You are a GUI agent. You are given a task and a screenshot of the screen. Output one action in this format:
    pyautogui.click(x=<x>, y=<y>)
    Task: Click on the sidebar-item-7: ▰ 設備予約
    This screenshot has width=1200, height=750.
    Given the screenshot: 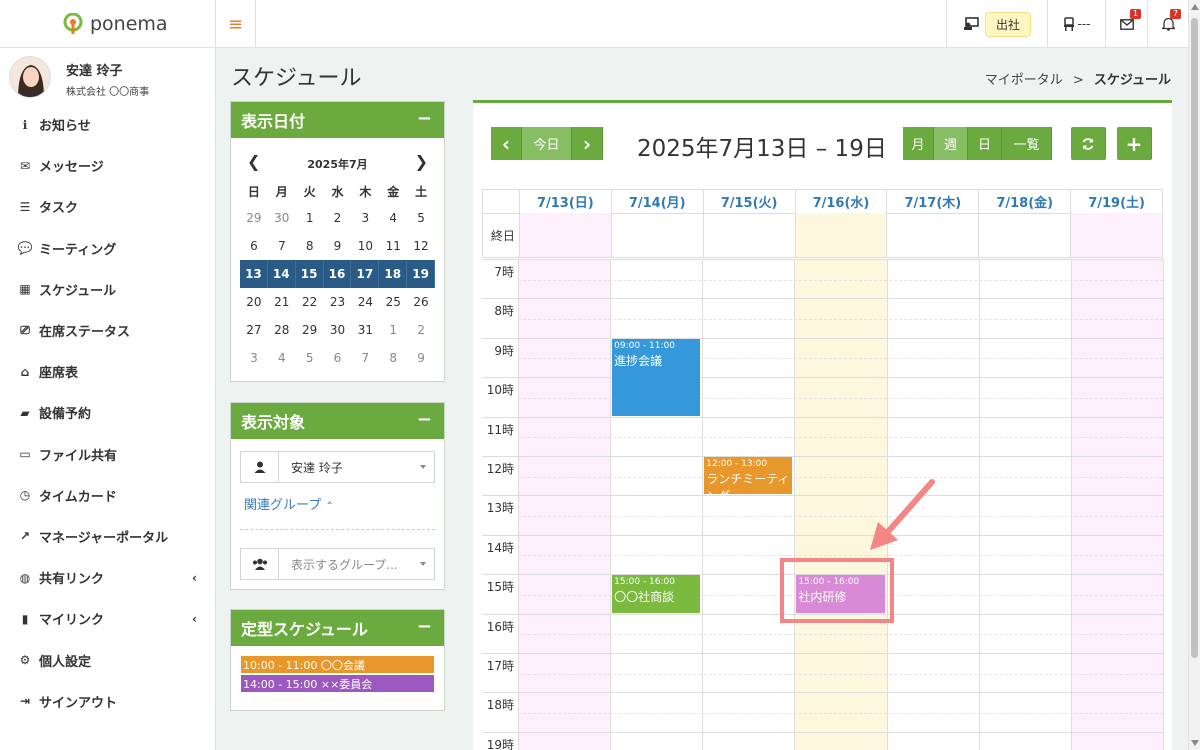 What is the action you would take?
    pyautogui.click(x=107, y=412)
    